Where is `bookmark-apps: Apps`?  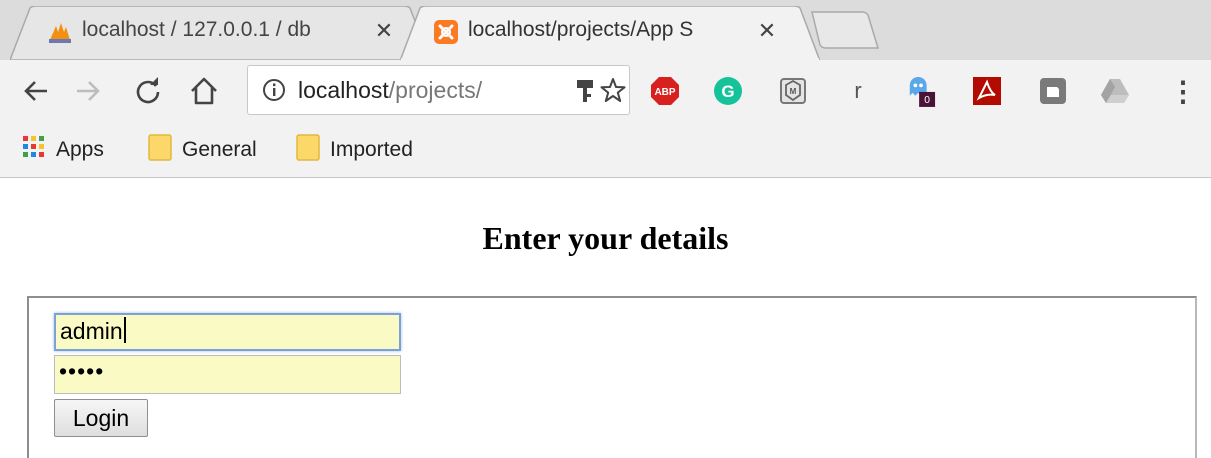
bookmark-apps: Apps is located at coordinates (63, 150).